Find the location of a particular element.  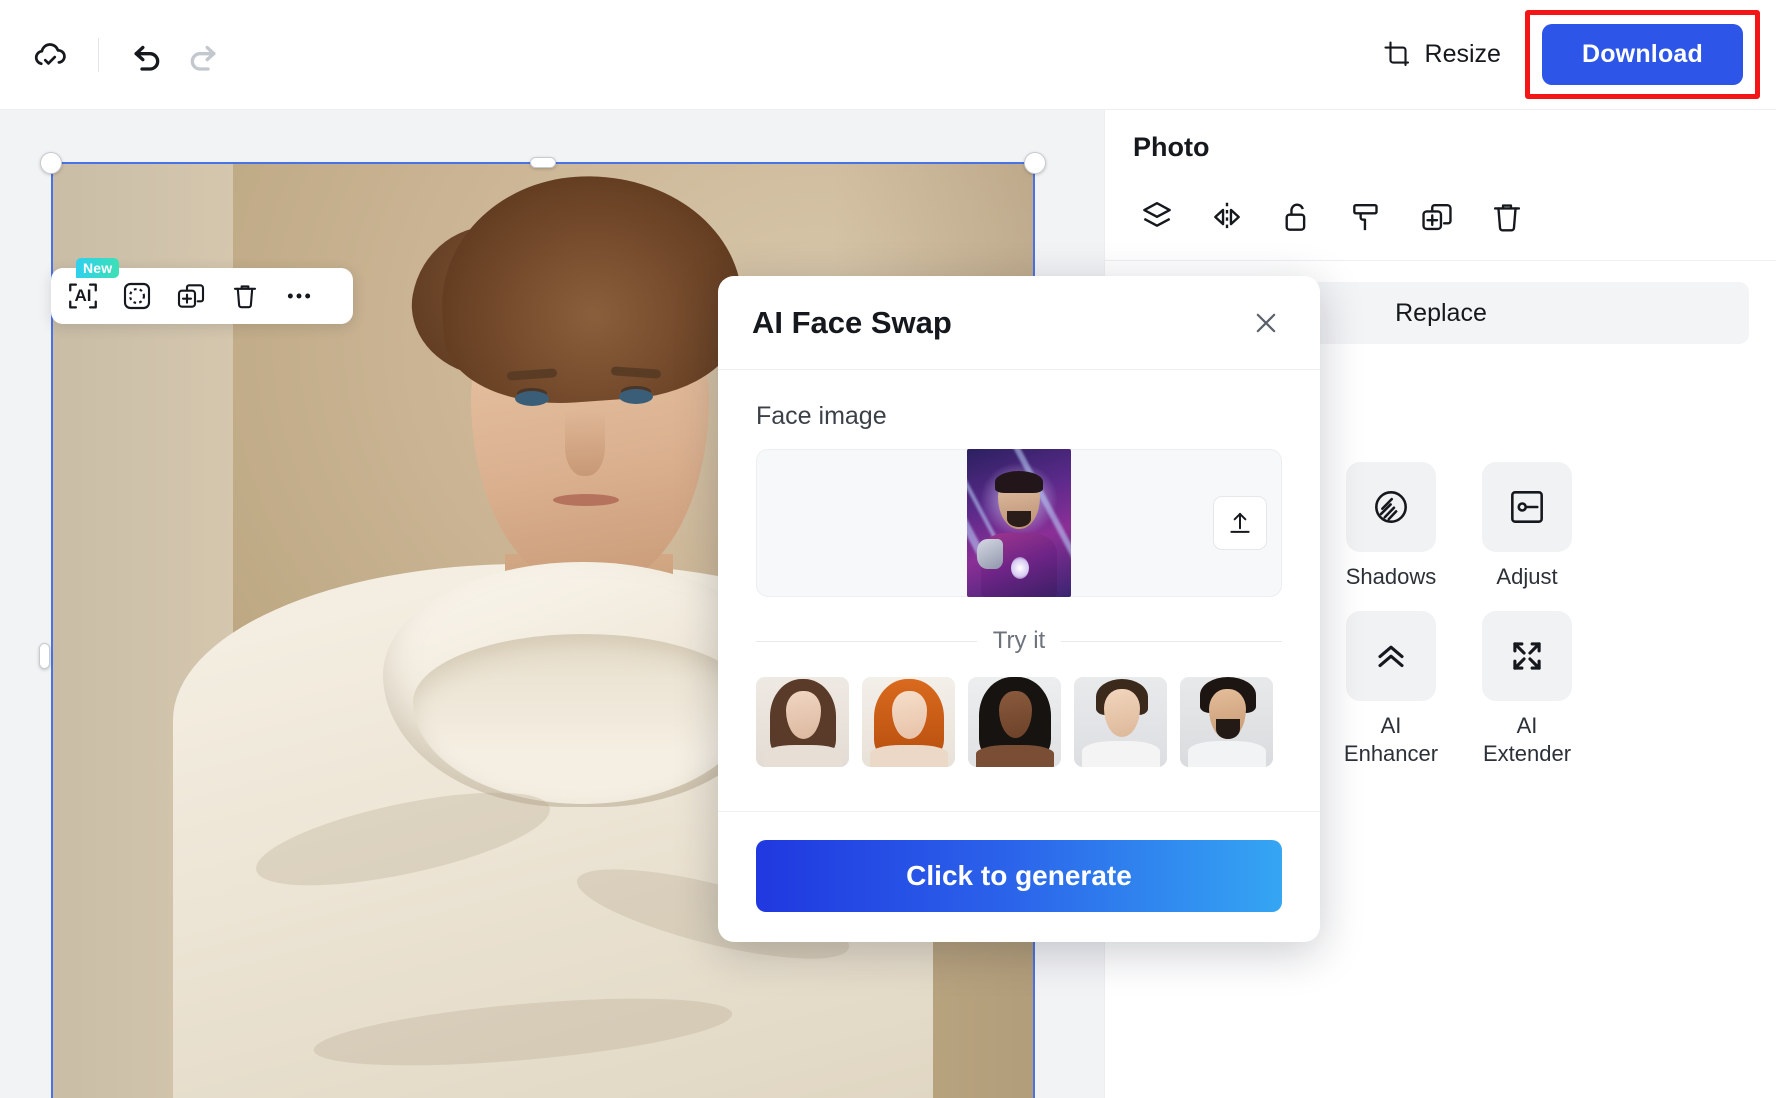

resize-button: Resize is located at coordinates (1442, 55).